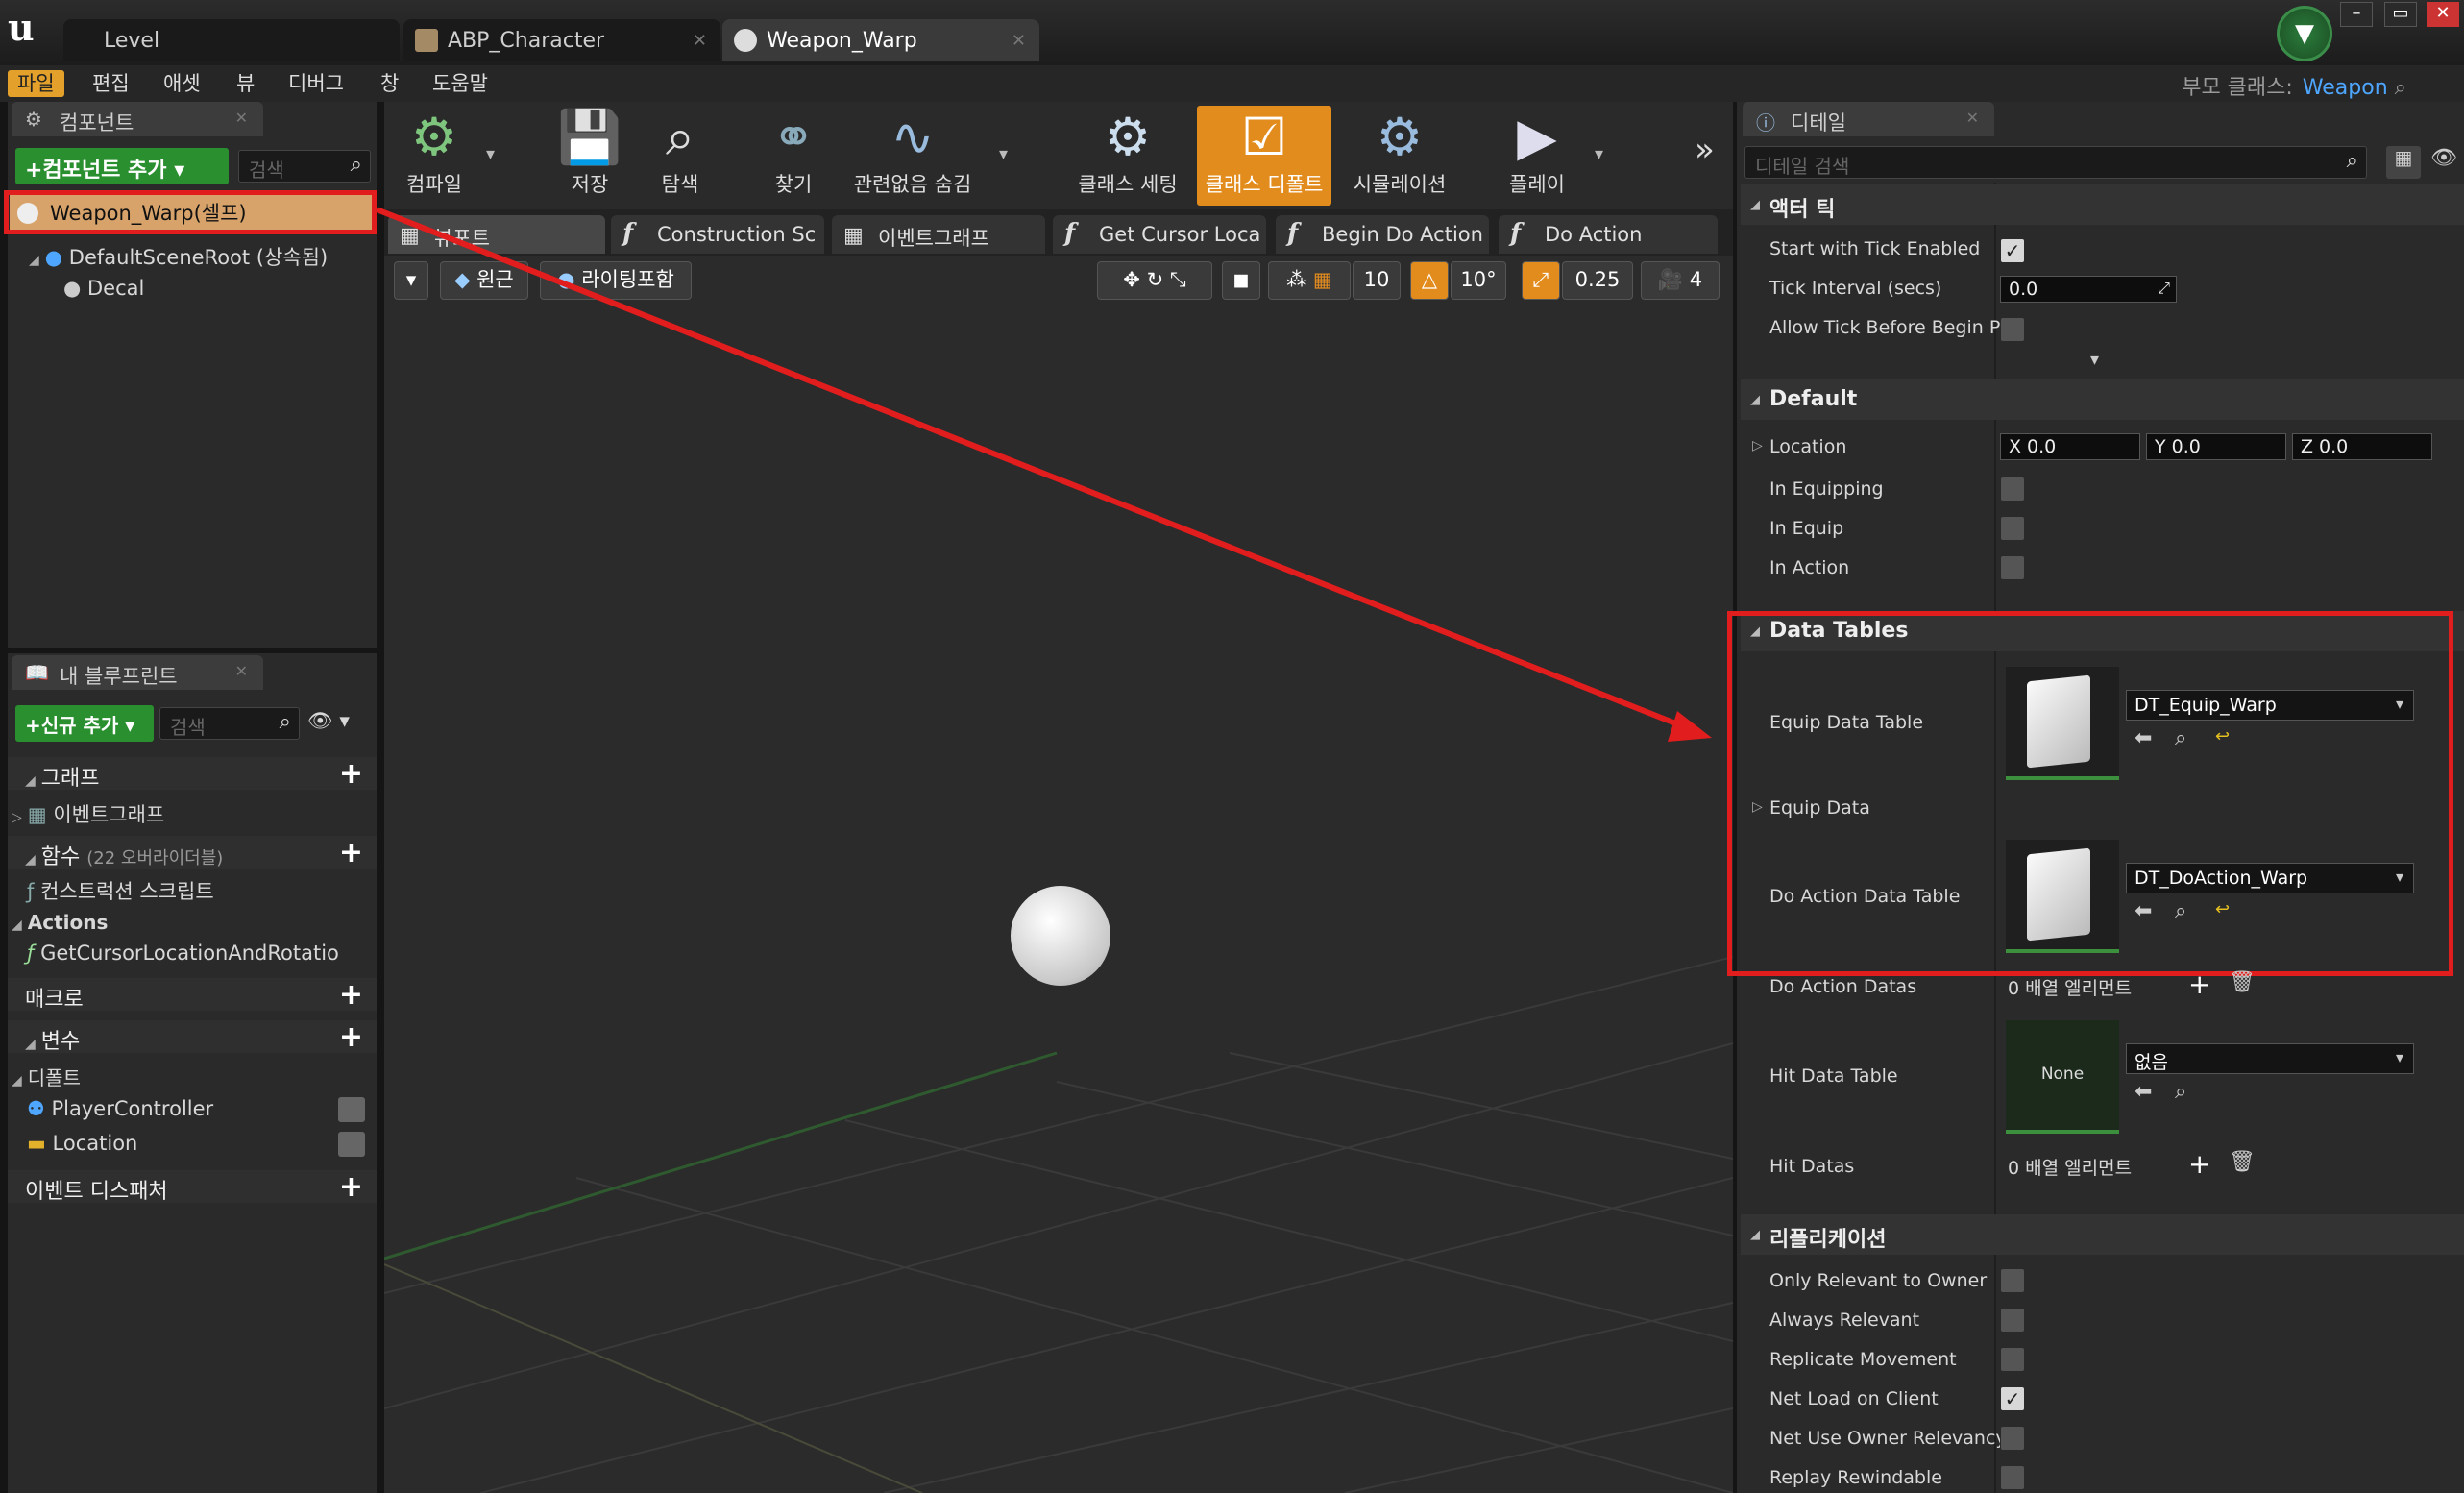 The height and width of the screenshot is (1493, 2464). Describe the element at coordinates (2013, 1398) in the screenshot. I see `net-load-checkbox: ✓` at that location.